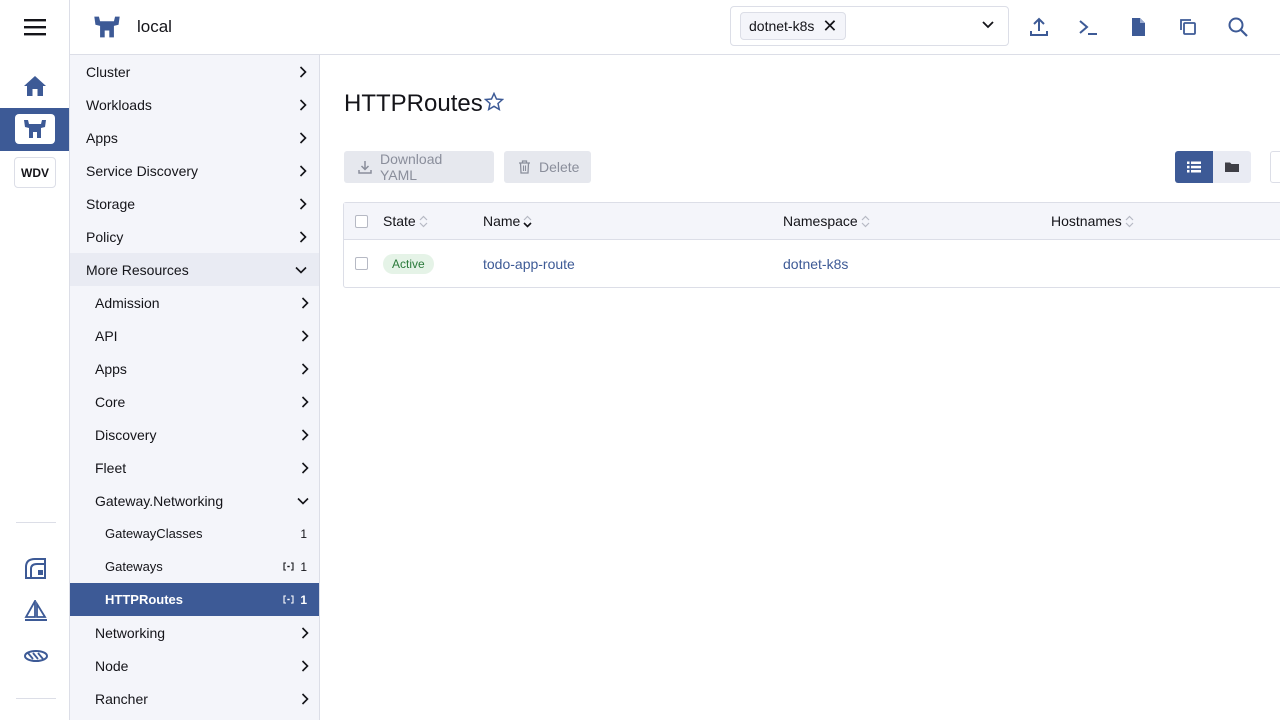 The width and height of the screenshot is (1280, 720). Describe the element at coordinates (194, 401) in the screenshot. I see `nav-group-core: Core` at that location.